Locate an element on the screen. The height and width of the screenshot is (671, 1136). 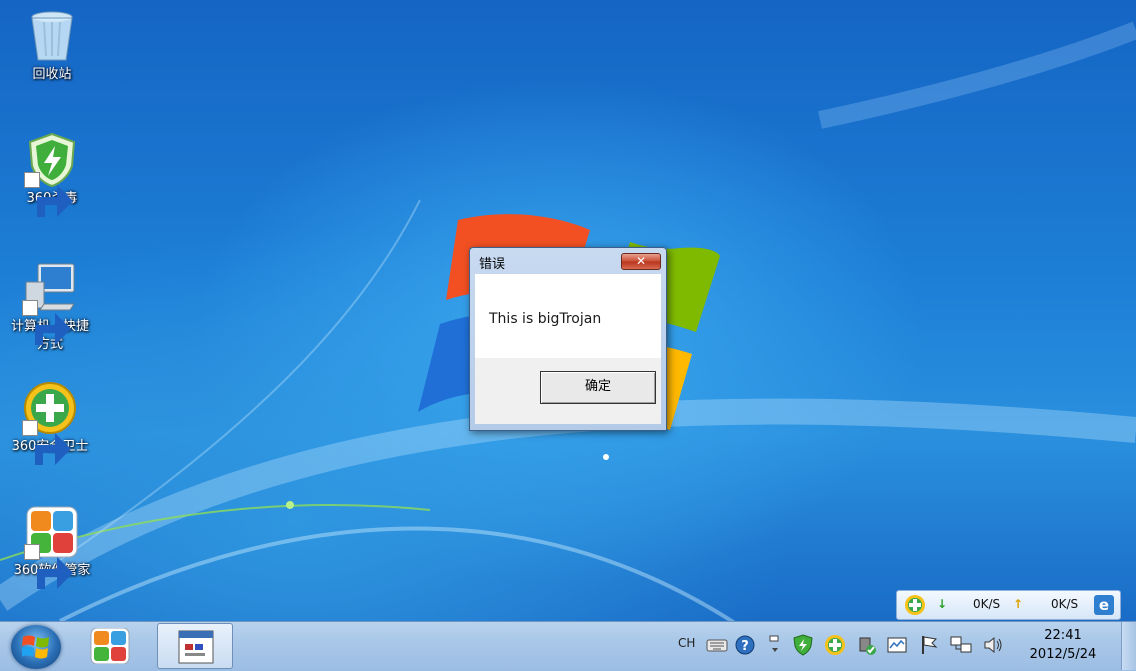
dialog-body: This is bigTrojan 确定 is located at coordinates (568, 349).